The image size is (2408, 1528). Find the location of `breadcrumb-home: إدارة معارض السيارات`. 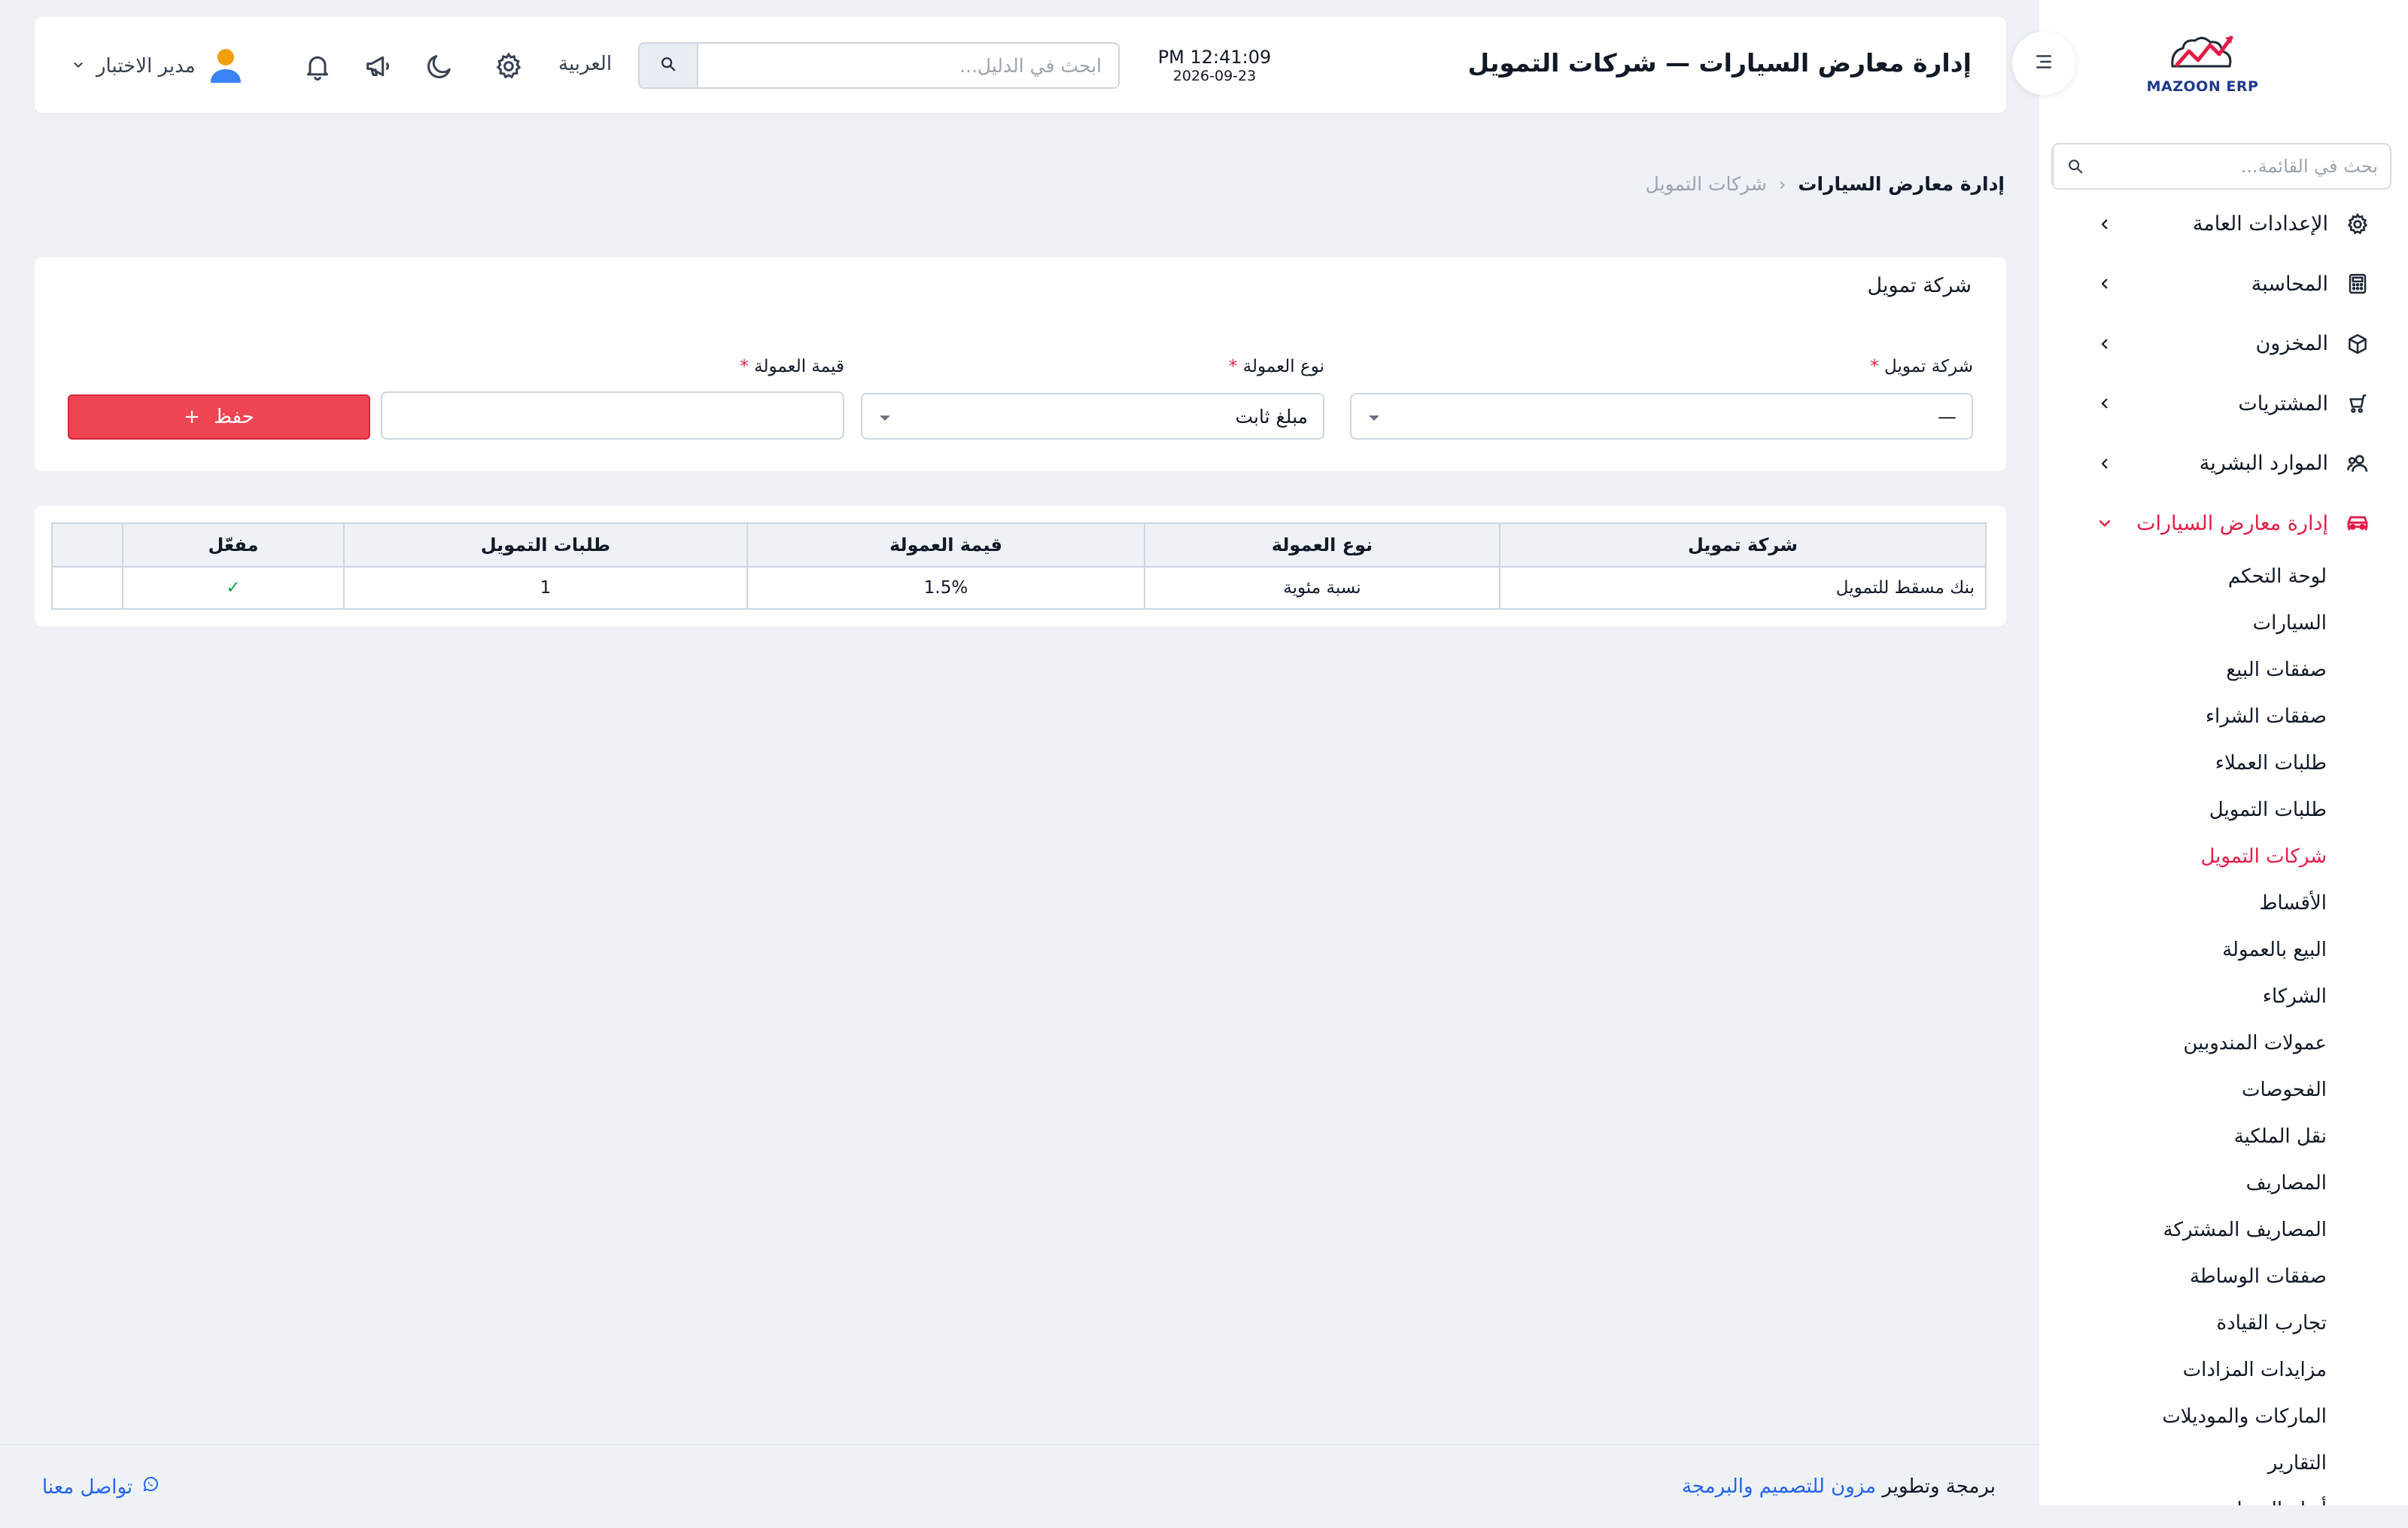

breadcrumb-home: إدارة معارض السيارات is located at coordinates (1901, 184).